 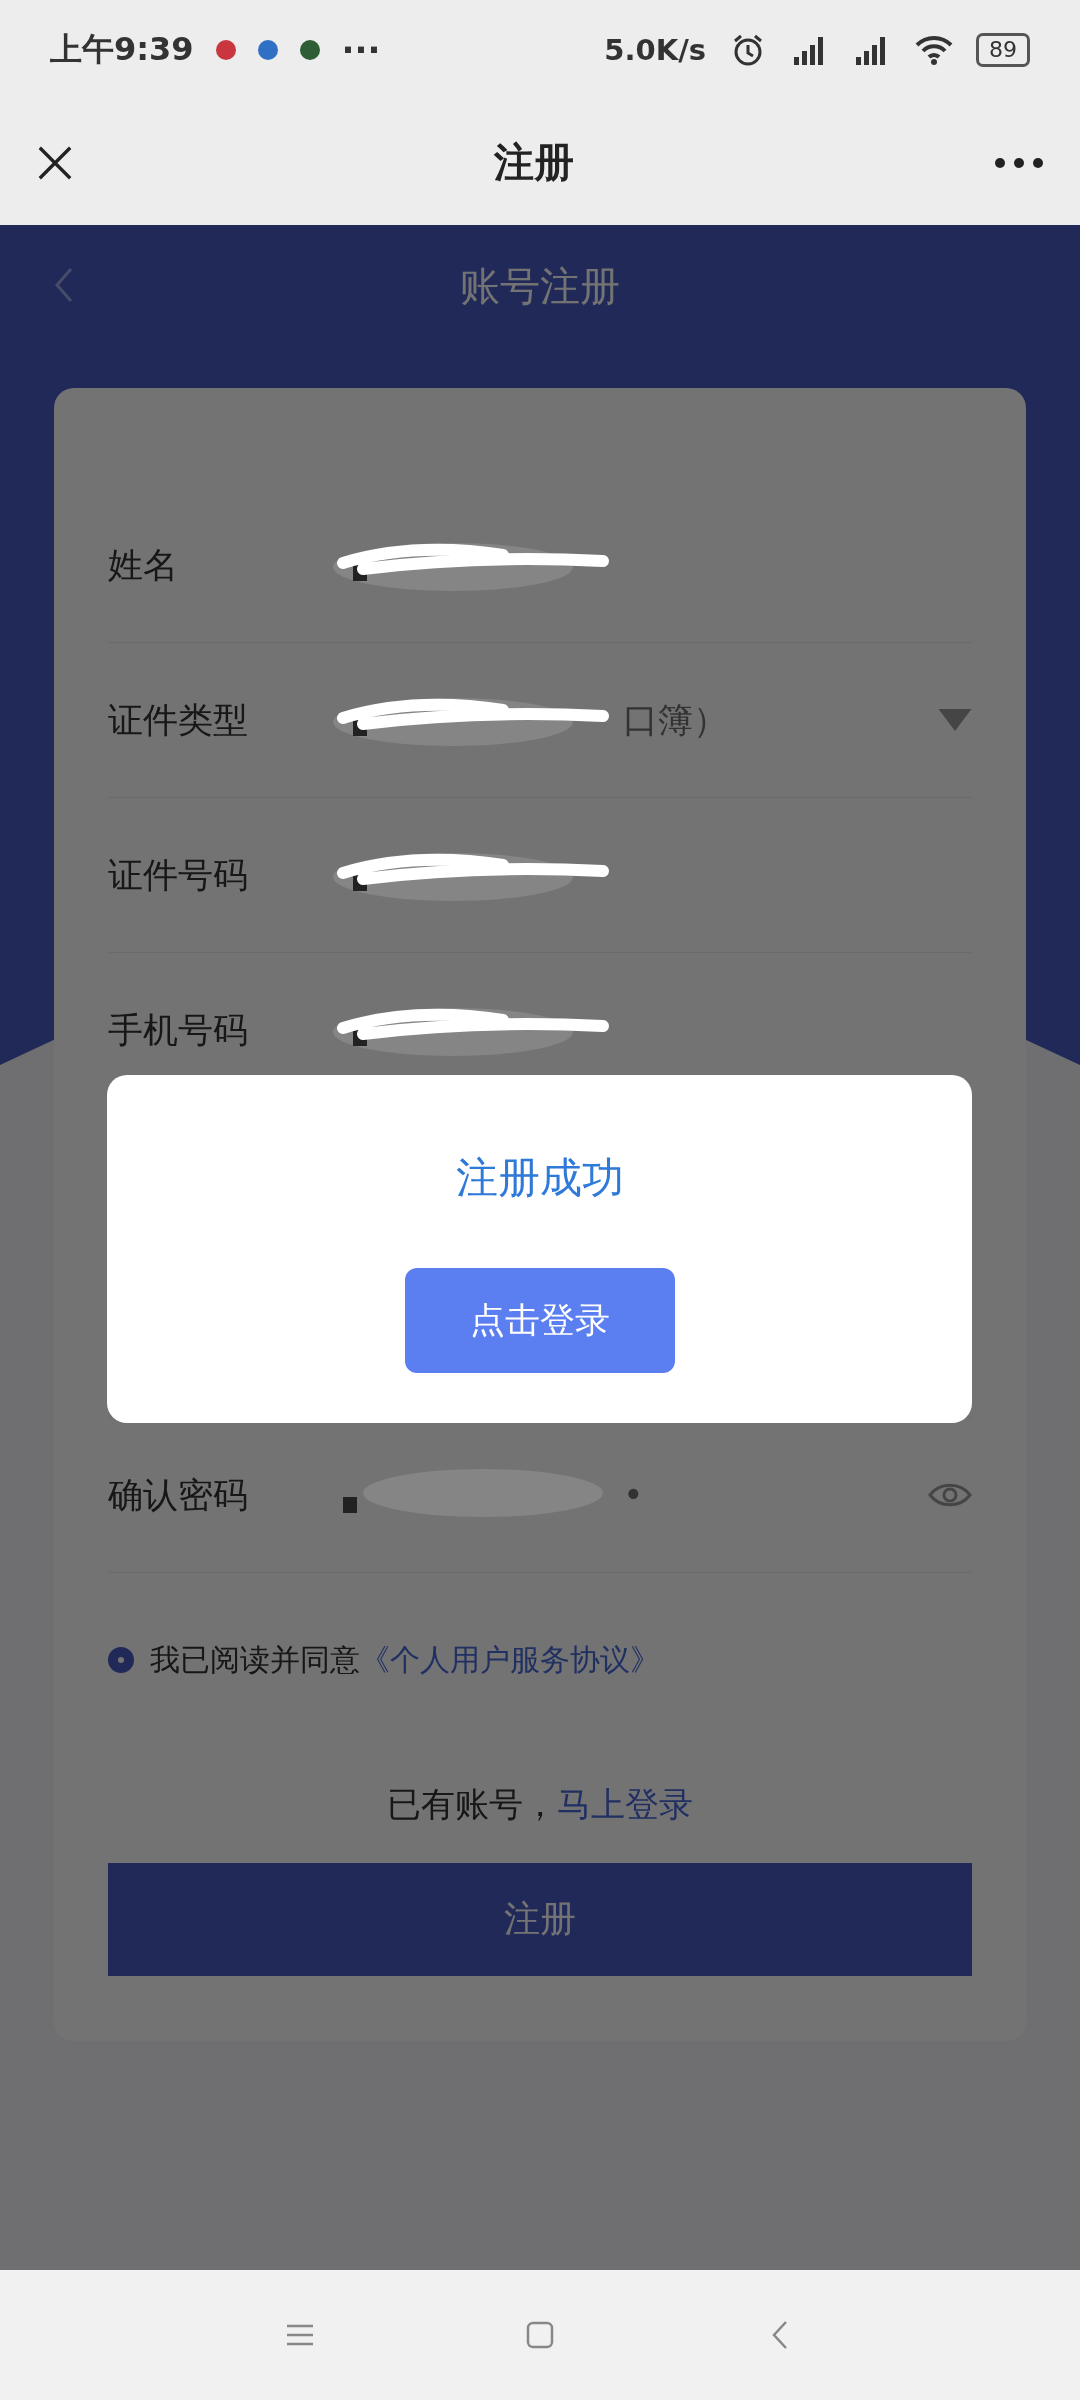 What do you see at coordinates (539, 1320) in the screenshot?
I see `login-button: 点击登录` at bounding box center [539, 1320].